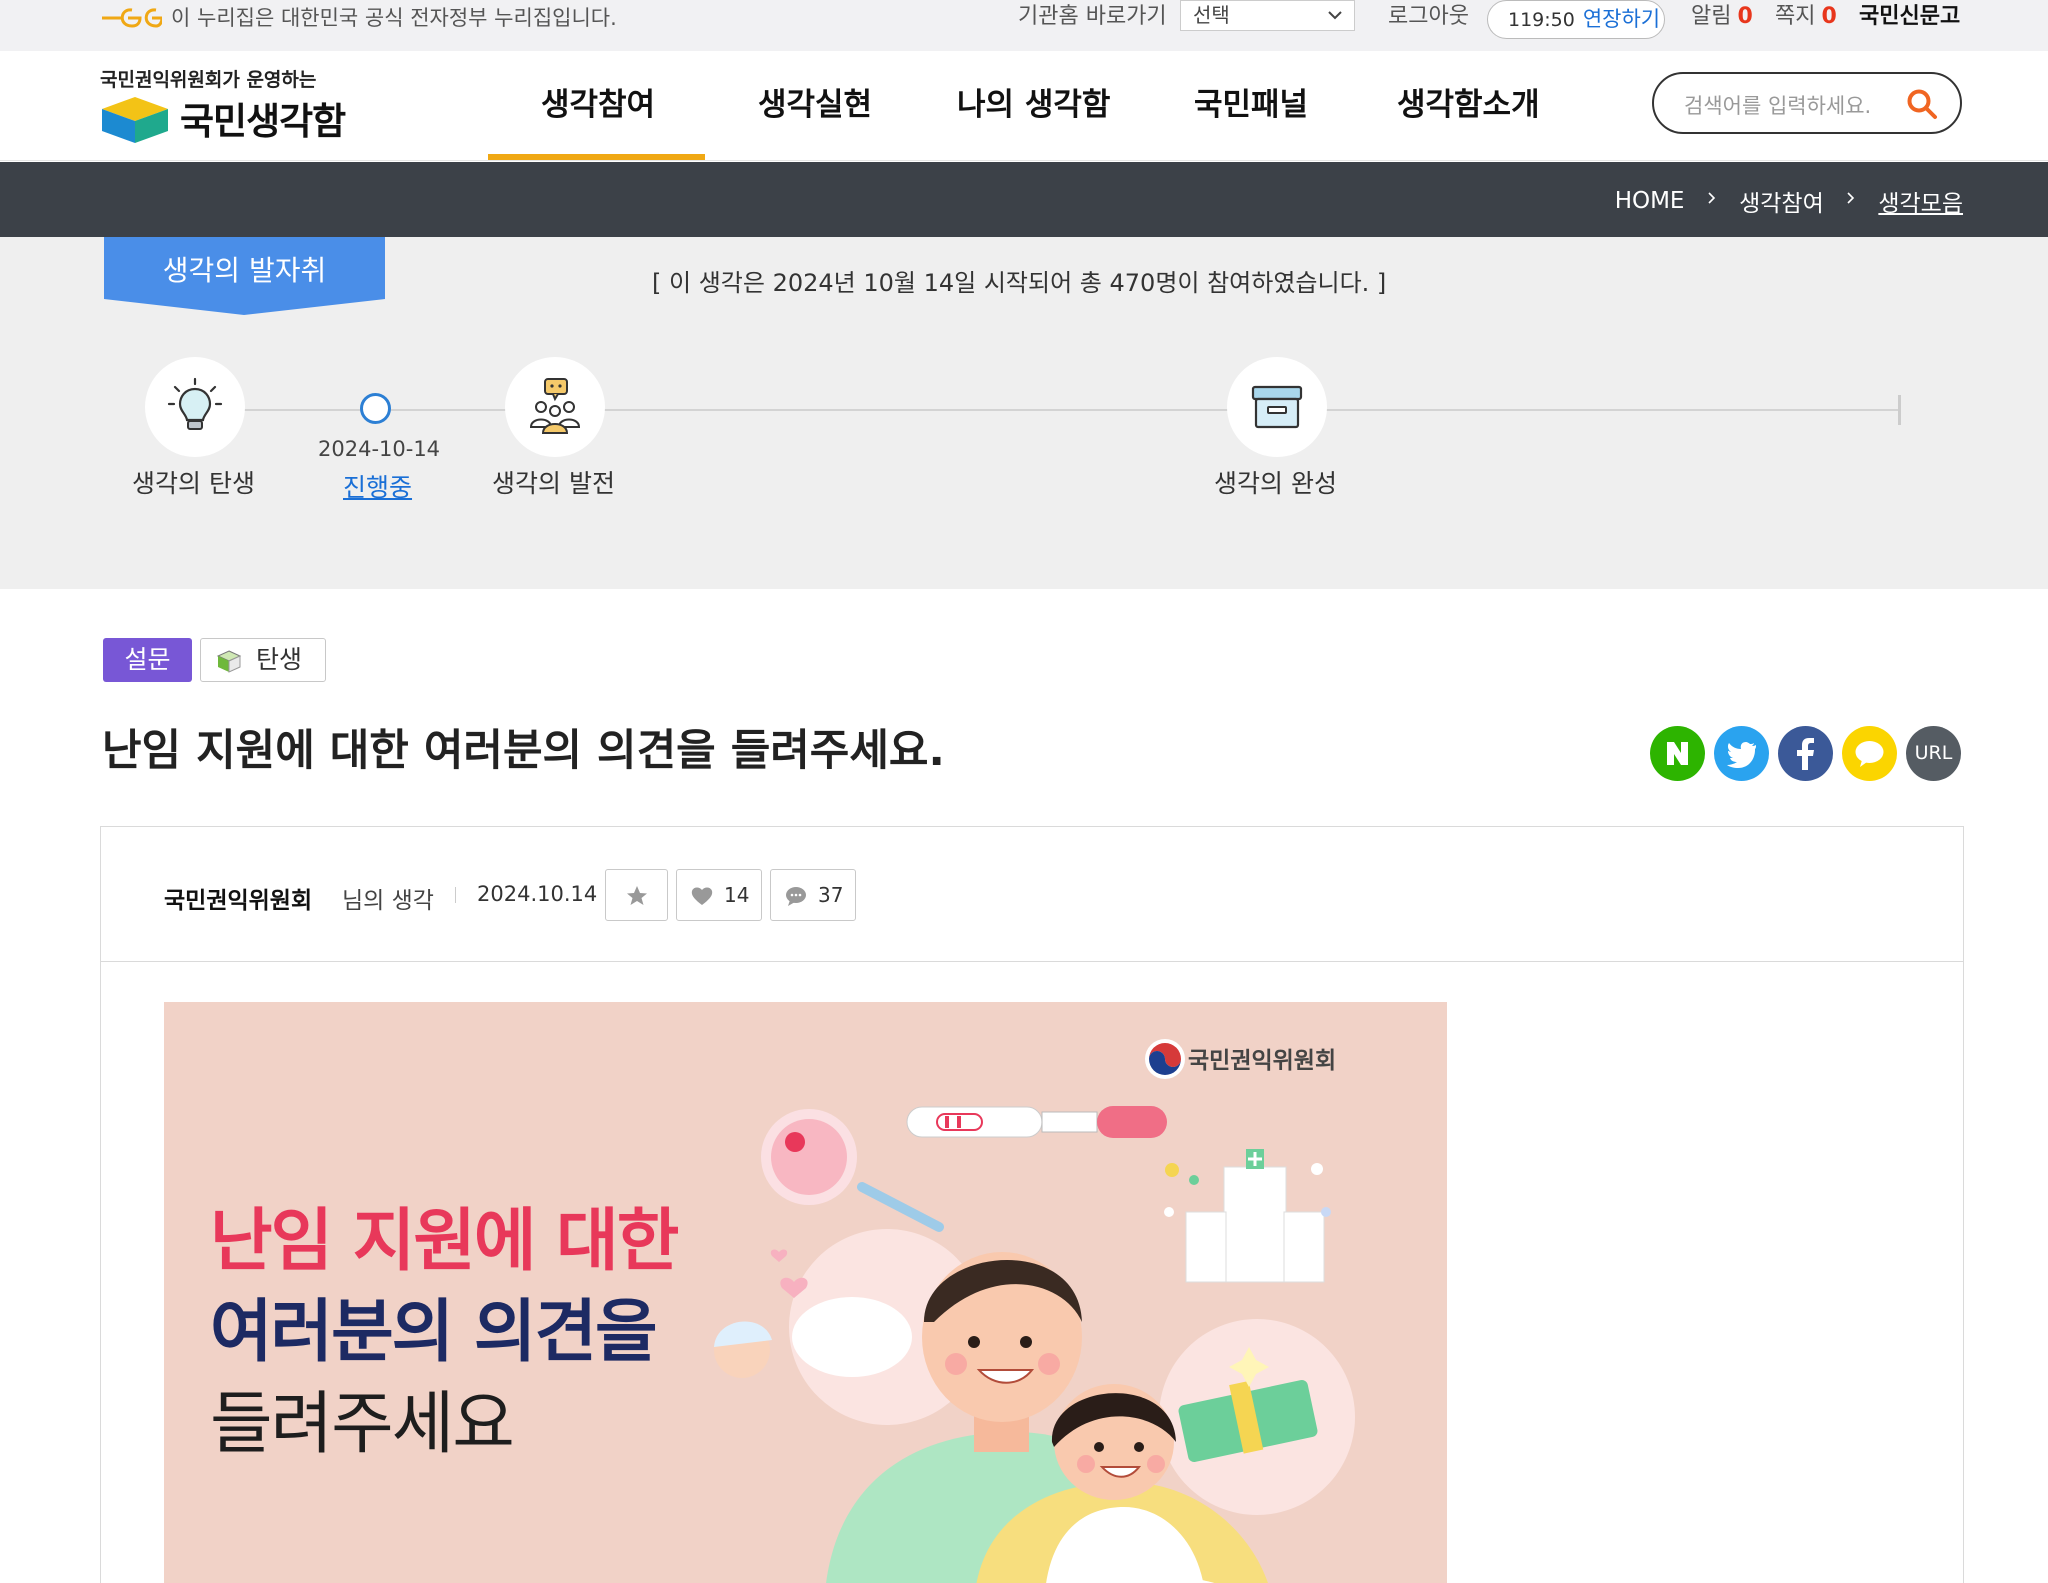 The width and height of the screenshot is (2048, 1583). I want to click on nav-item-panel: 국민패널, so click(1251, 101).